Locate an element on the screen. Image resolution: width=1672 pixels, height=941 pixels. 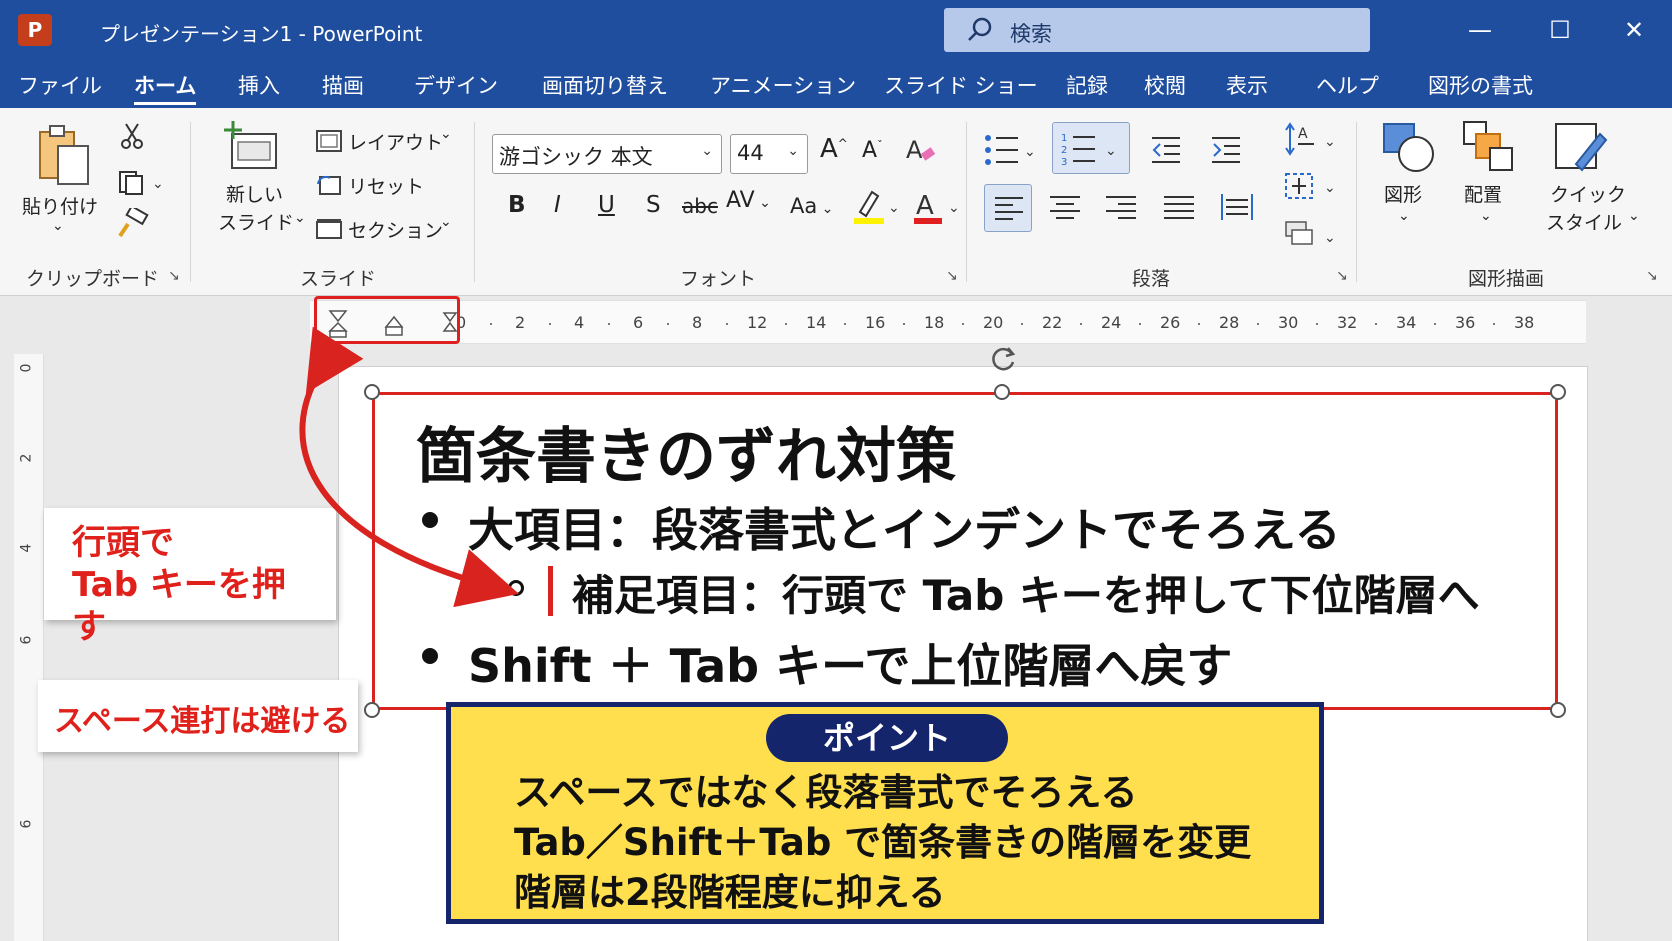
ruler-number: 36 is located at coordinates (1465, 322).